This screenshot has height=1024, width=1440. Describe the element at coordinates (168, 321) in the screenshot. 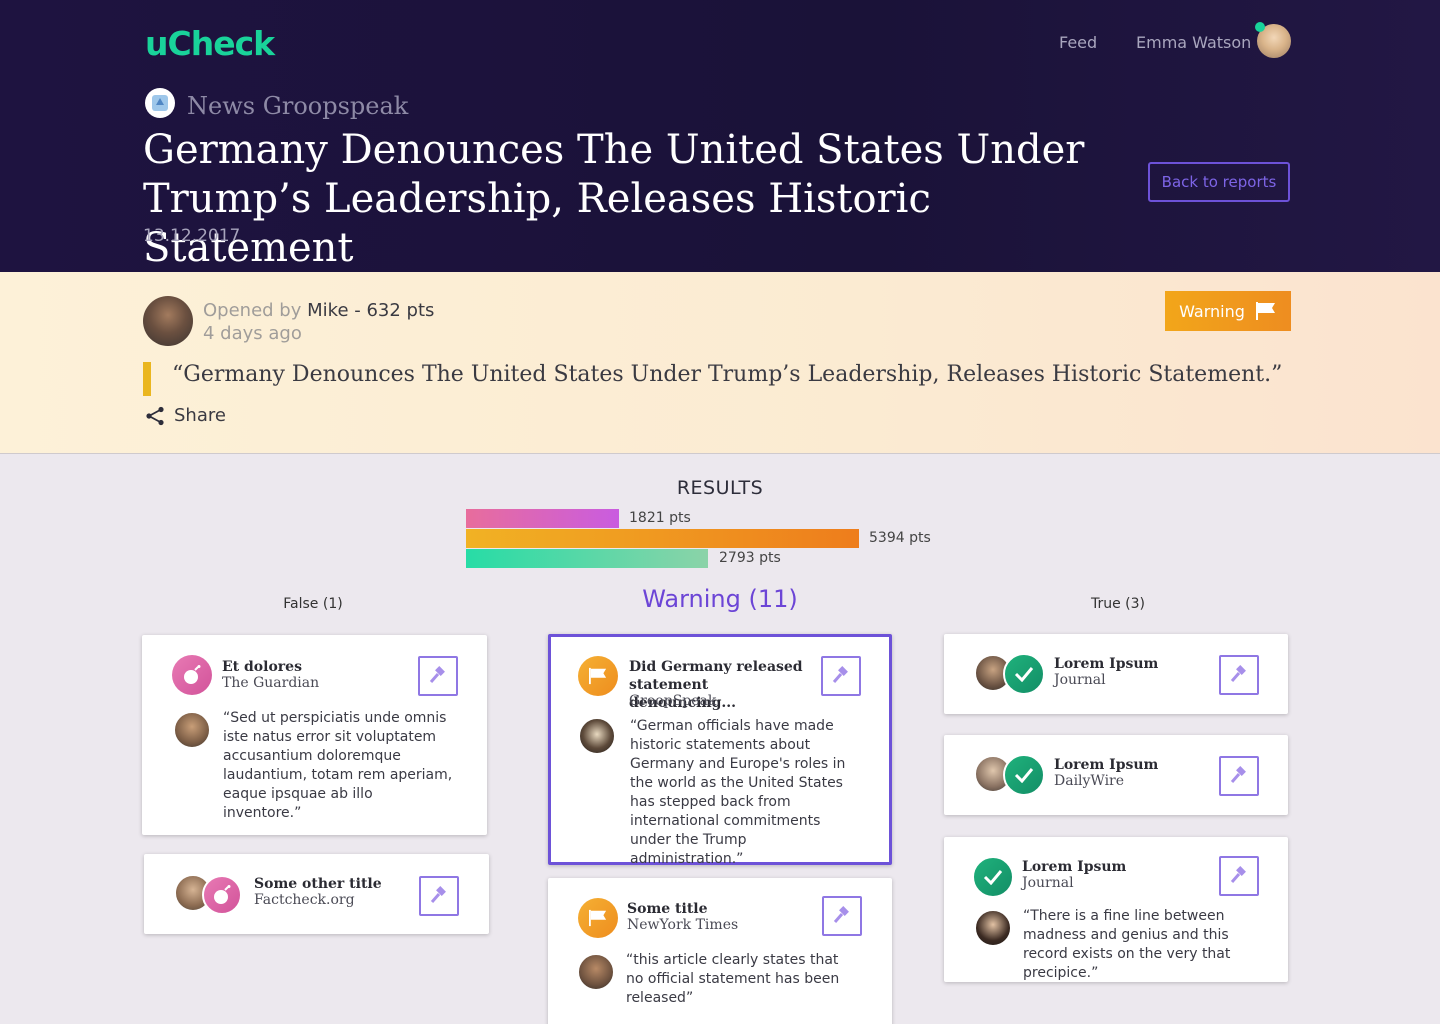

I see `opener-avatar` at that location.